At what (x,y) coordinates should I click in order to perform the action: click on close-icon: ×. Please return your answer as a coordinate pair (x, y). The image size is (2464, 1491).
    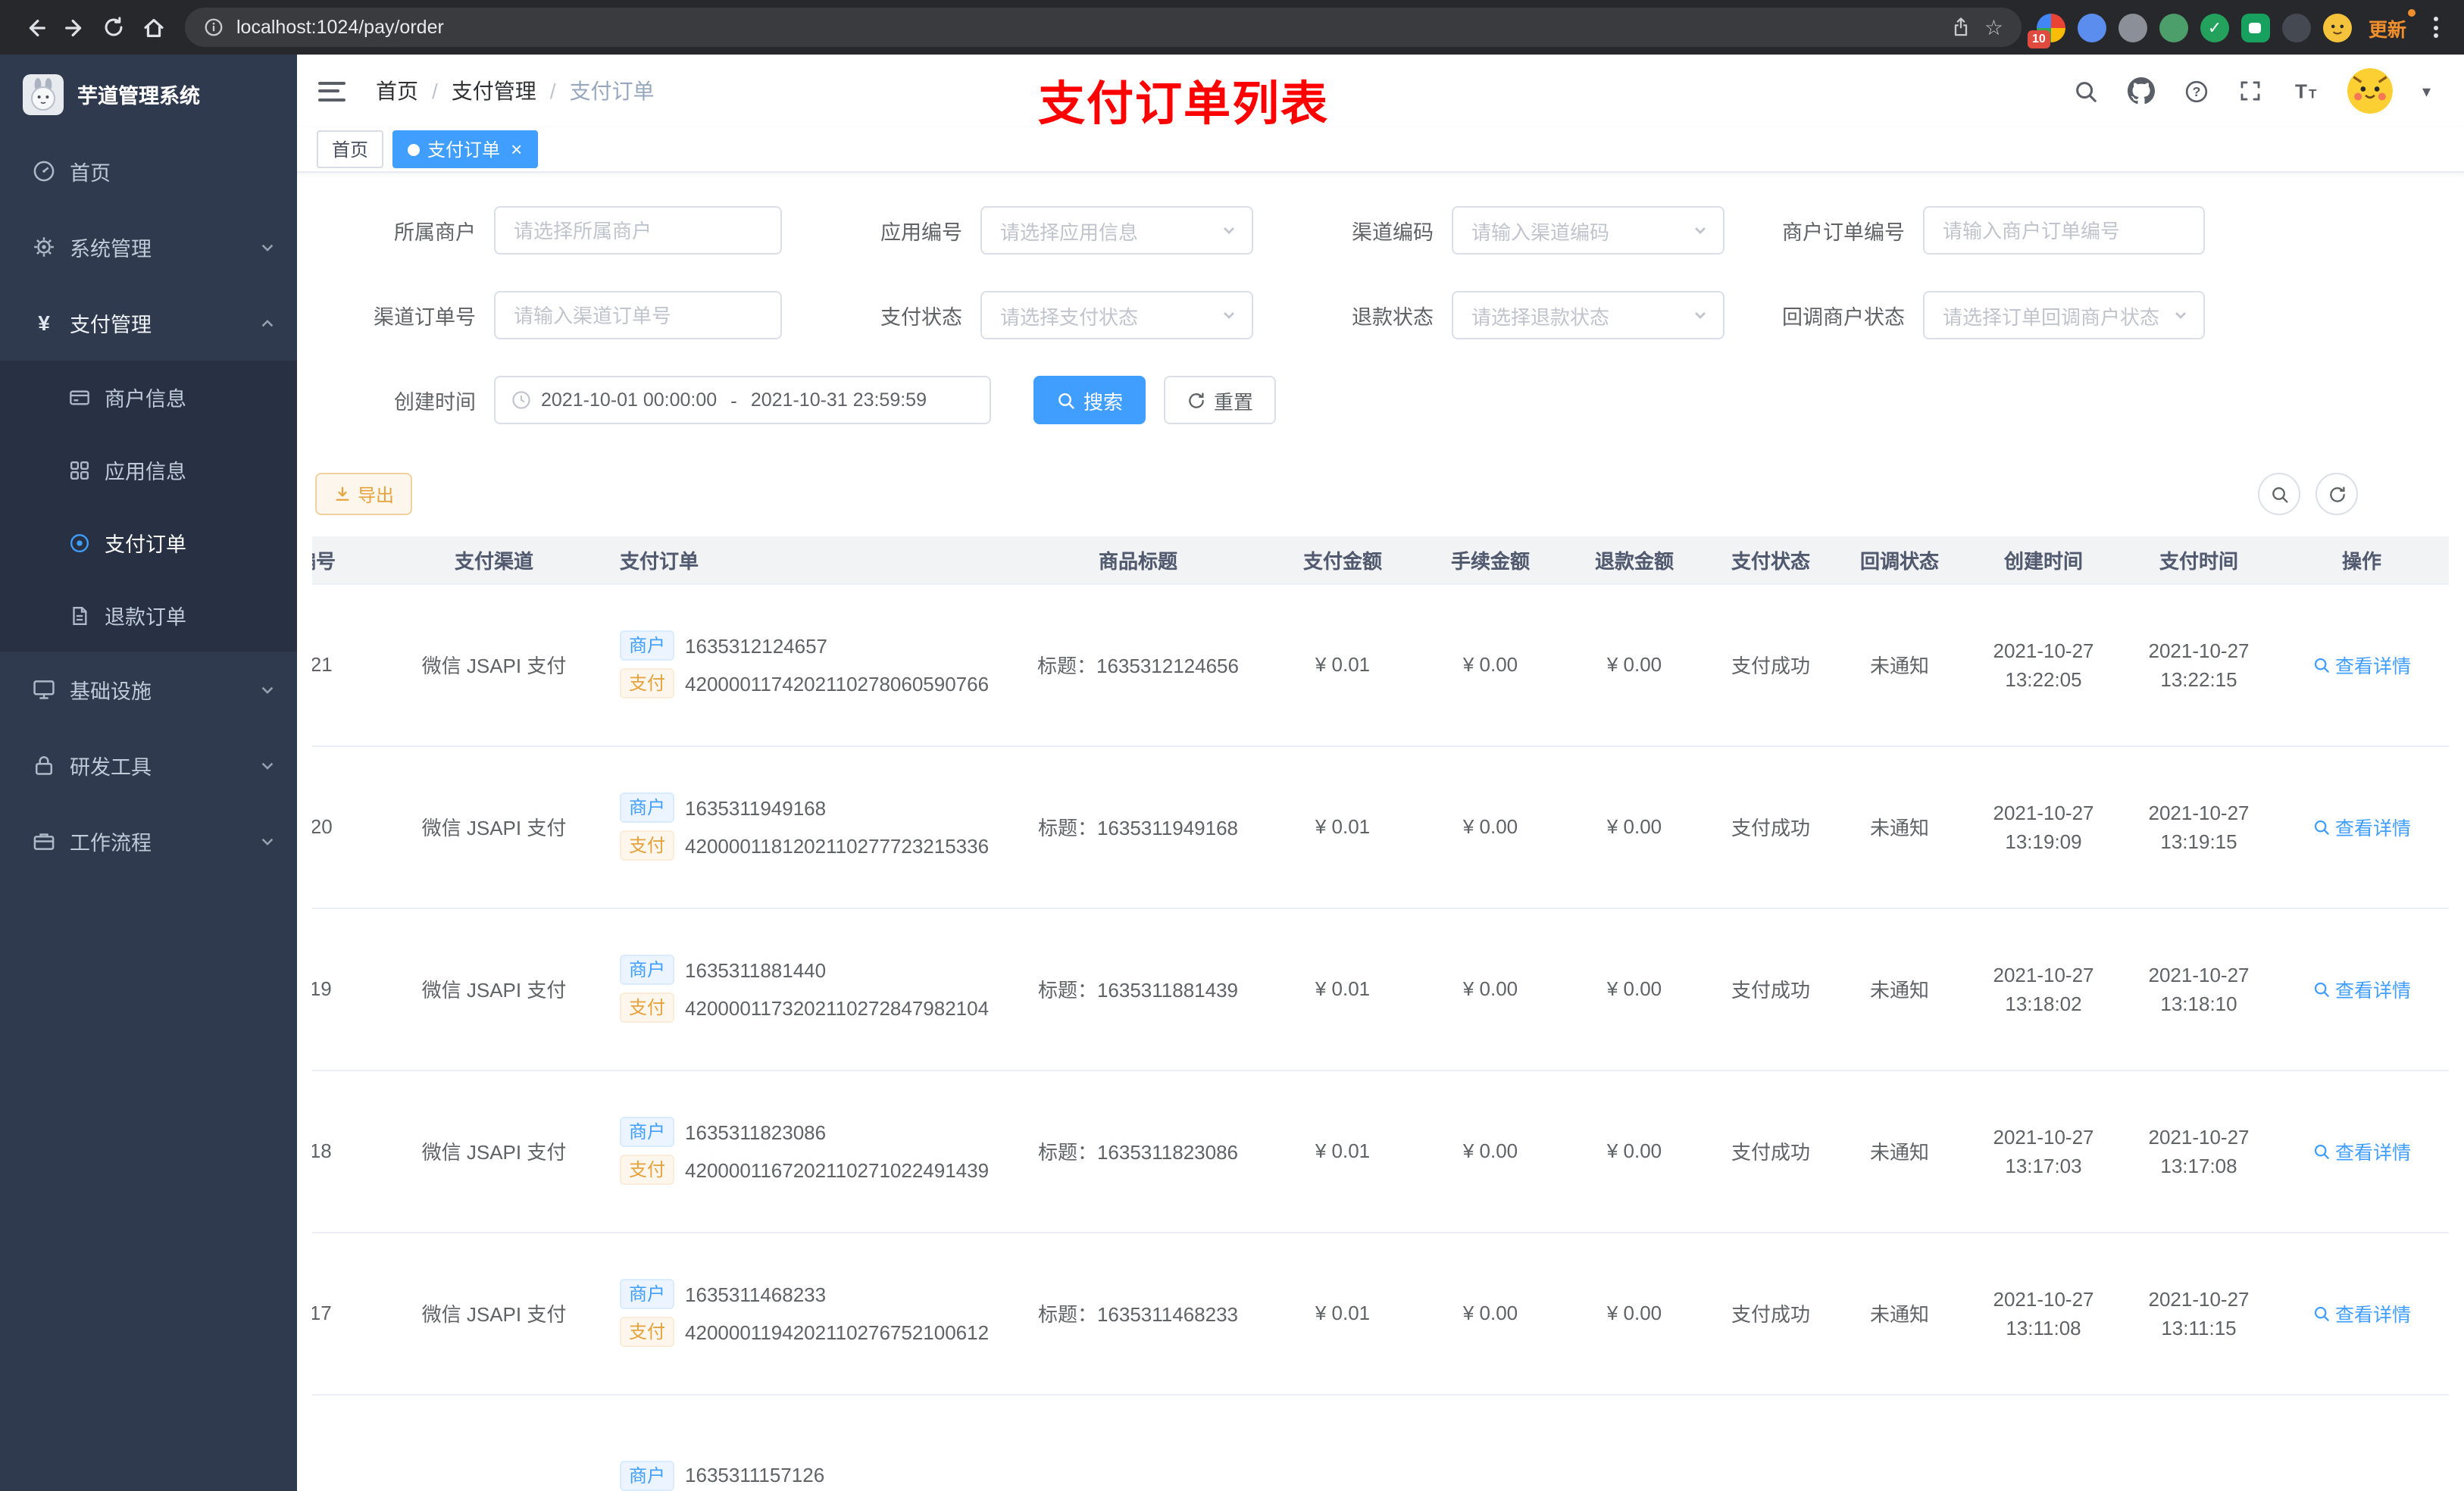
    Looking at the image, I should click on (516, 149).